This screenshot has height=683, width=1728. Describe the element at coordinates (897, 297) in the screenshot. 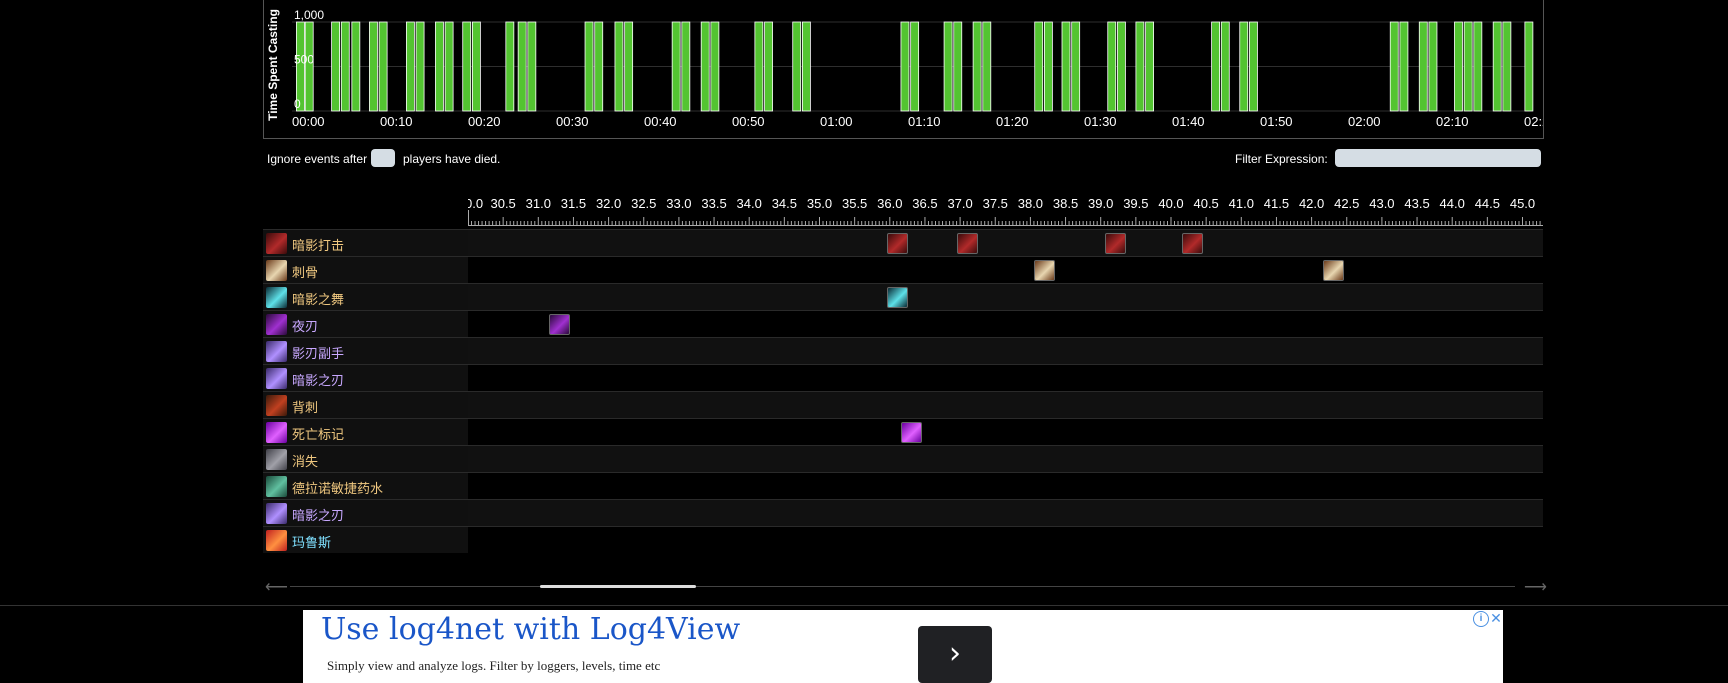

I see `cast-marker-shadow-dance-icon` at that location.